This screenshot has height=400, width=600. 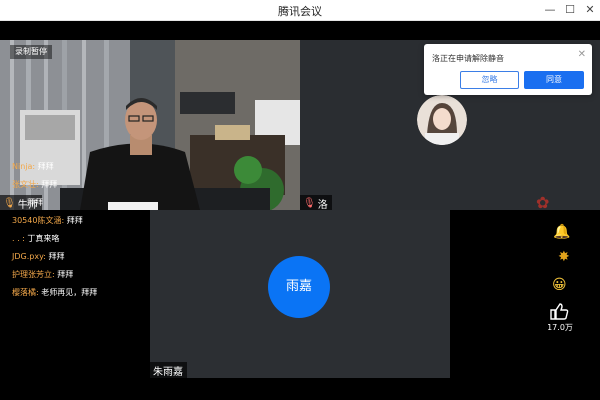 What do you see at coordinates (468, 58) in the screenshot?
I see `unmute-request-message: 洛正在申请解除静音` at bounding box center [468, 58].